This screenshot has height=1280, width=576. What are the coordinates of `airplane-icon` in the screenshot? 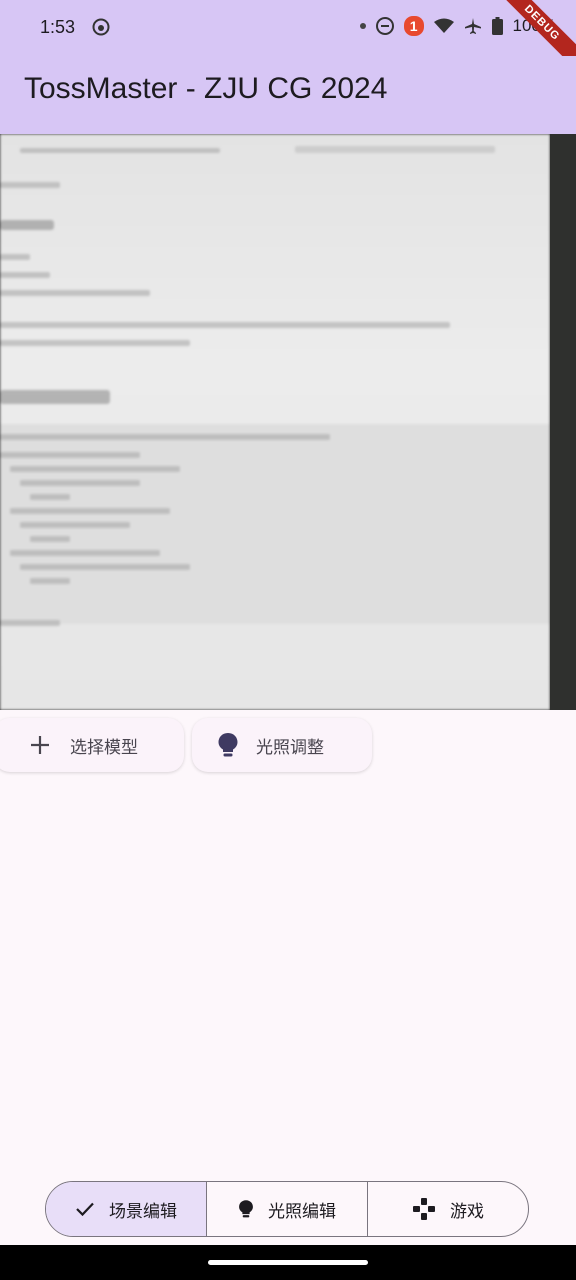 It's located at (472, 26).